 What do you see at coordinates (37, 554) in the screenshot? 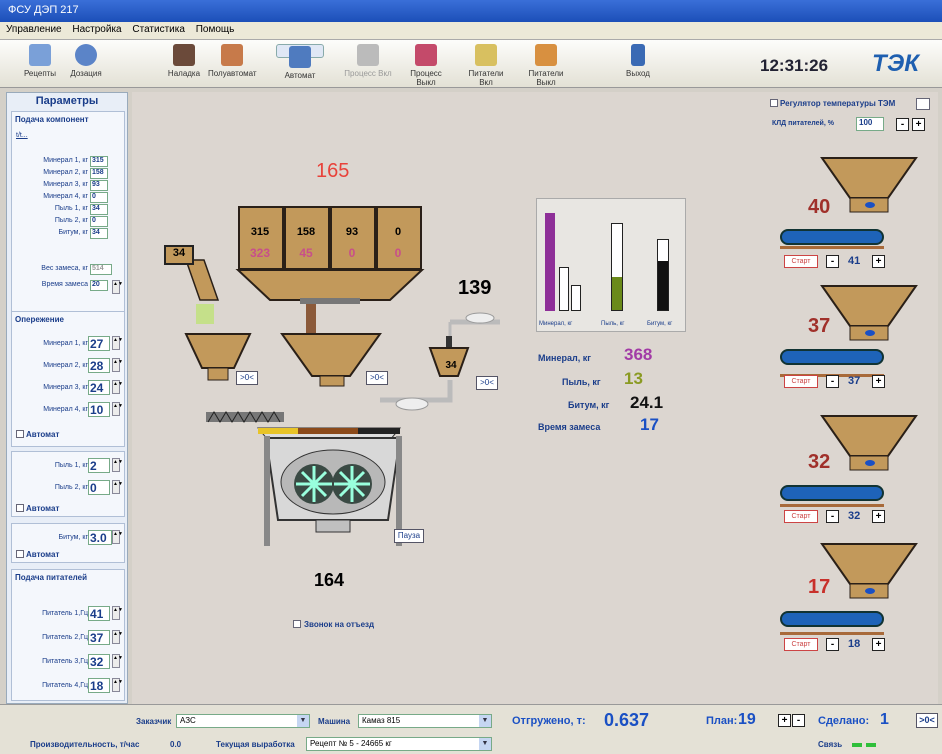
I see `auto-checkbox-3: Автомат` at bounding box center [37, 554].